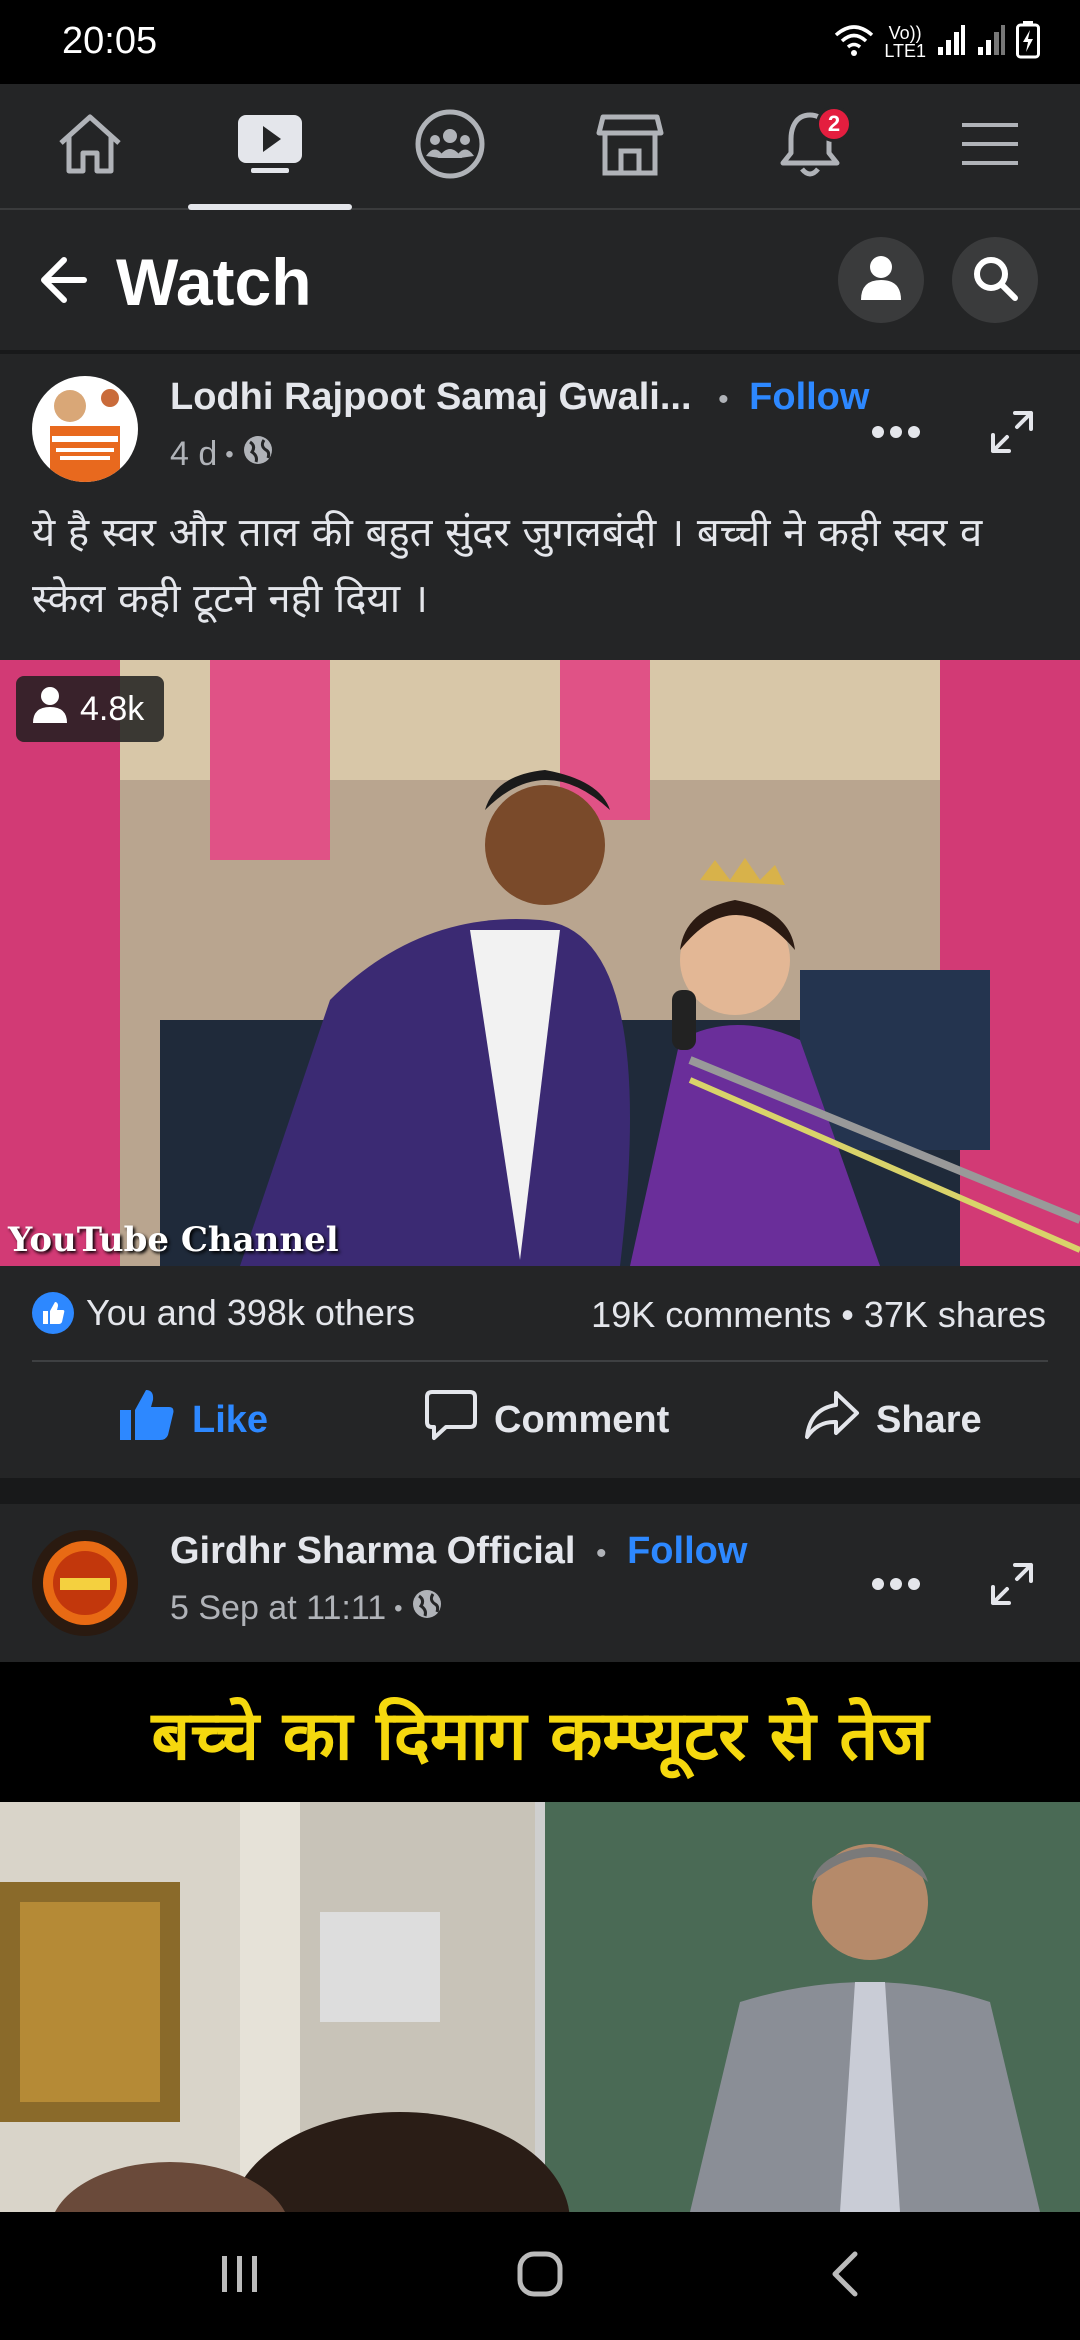  I want to click on back-button, so click(62, 280).